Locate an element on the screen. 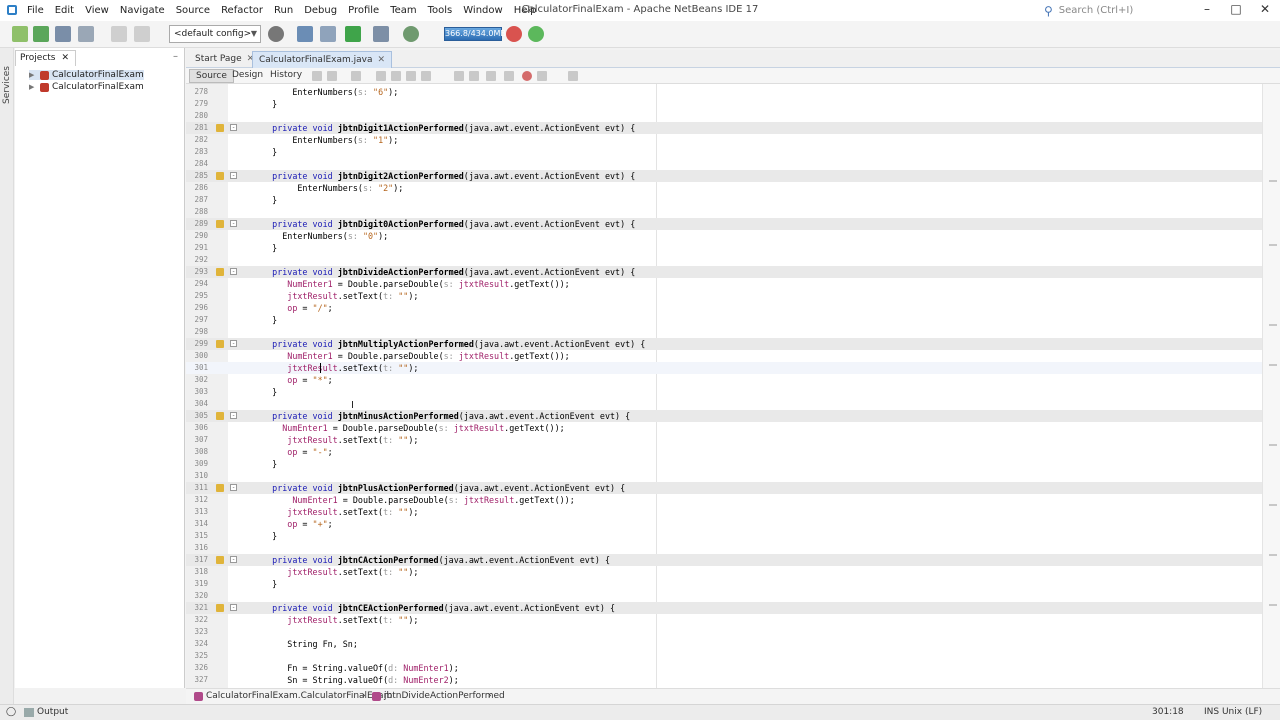  code-line: 327 Sn = String.valueOf(d: NumEnter2); is located at coordinates (724, 680).